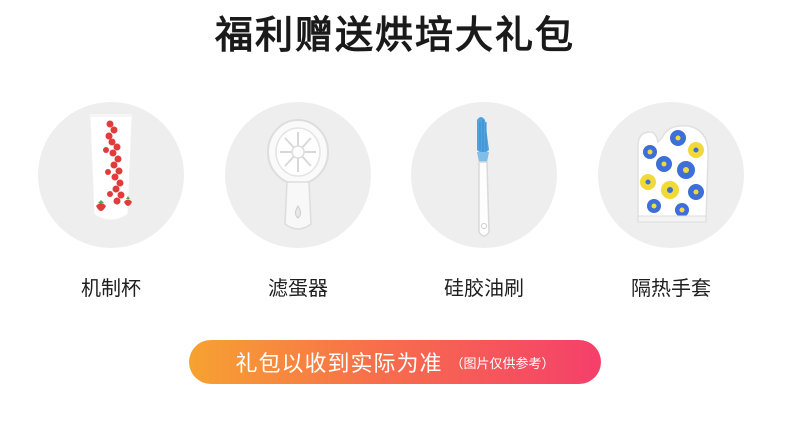 Image resolution: width=790 pixels, height=439 pixels. I want to click on gift-item-oven-mitt: 隔热手套, so click(671, 201).